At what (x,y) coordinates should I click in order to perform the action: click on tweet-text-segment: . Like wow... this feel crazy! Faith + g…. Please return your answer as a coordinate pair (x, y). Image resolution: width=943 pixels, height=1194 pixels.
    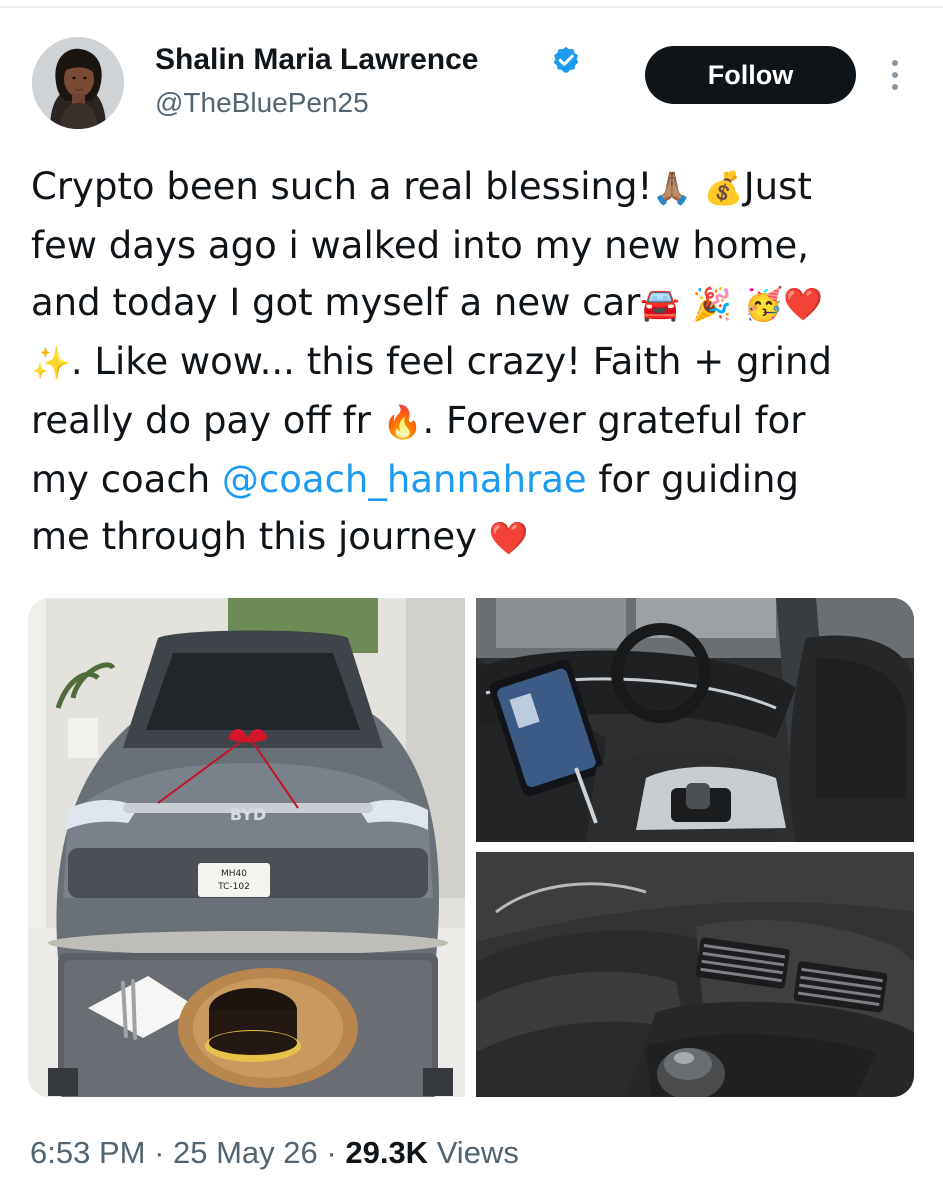
    Looking at the image, I should click on (451, 361).